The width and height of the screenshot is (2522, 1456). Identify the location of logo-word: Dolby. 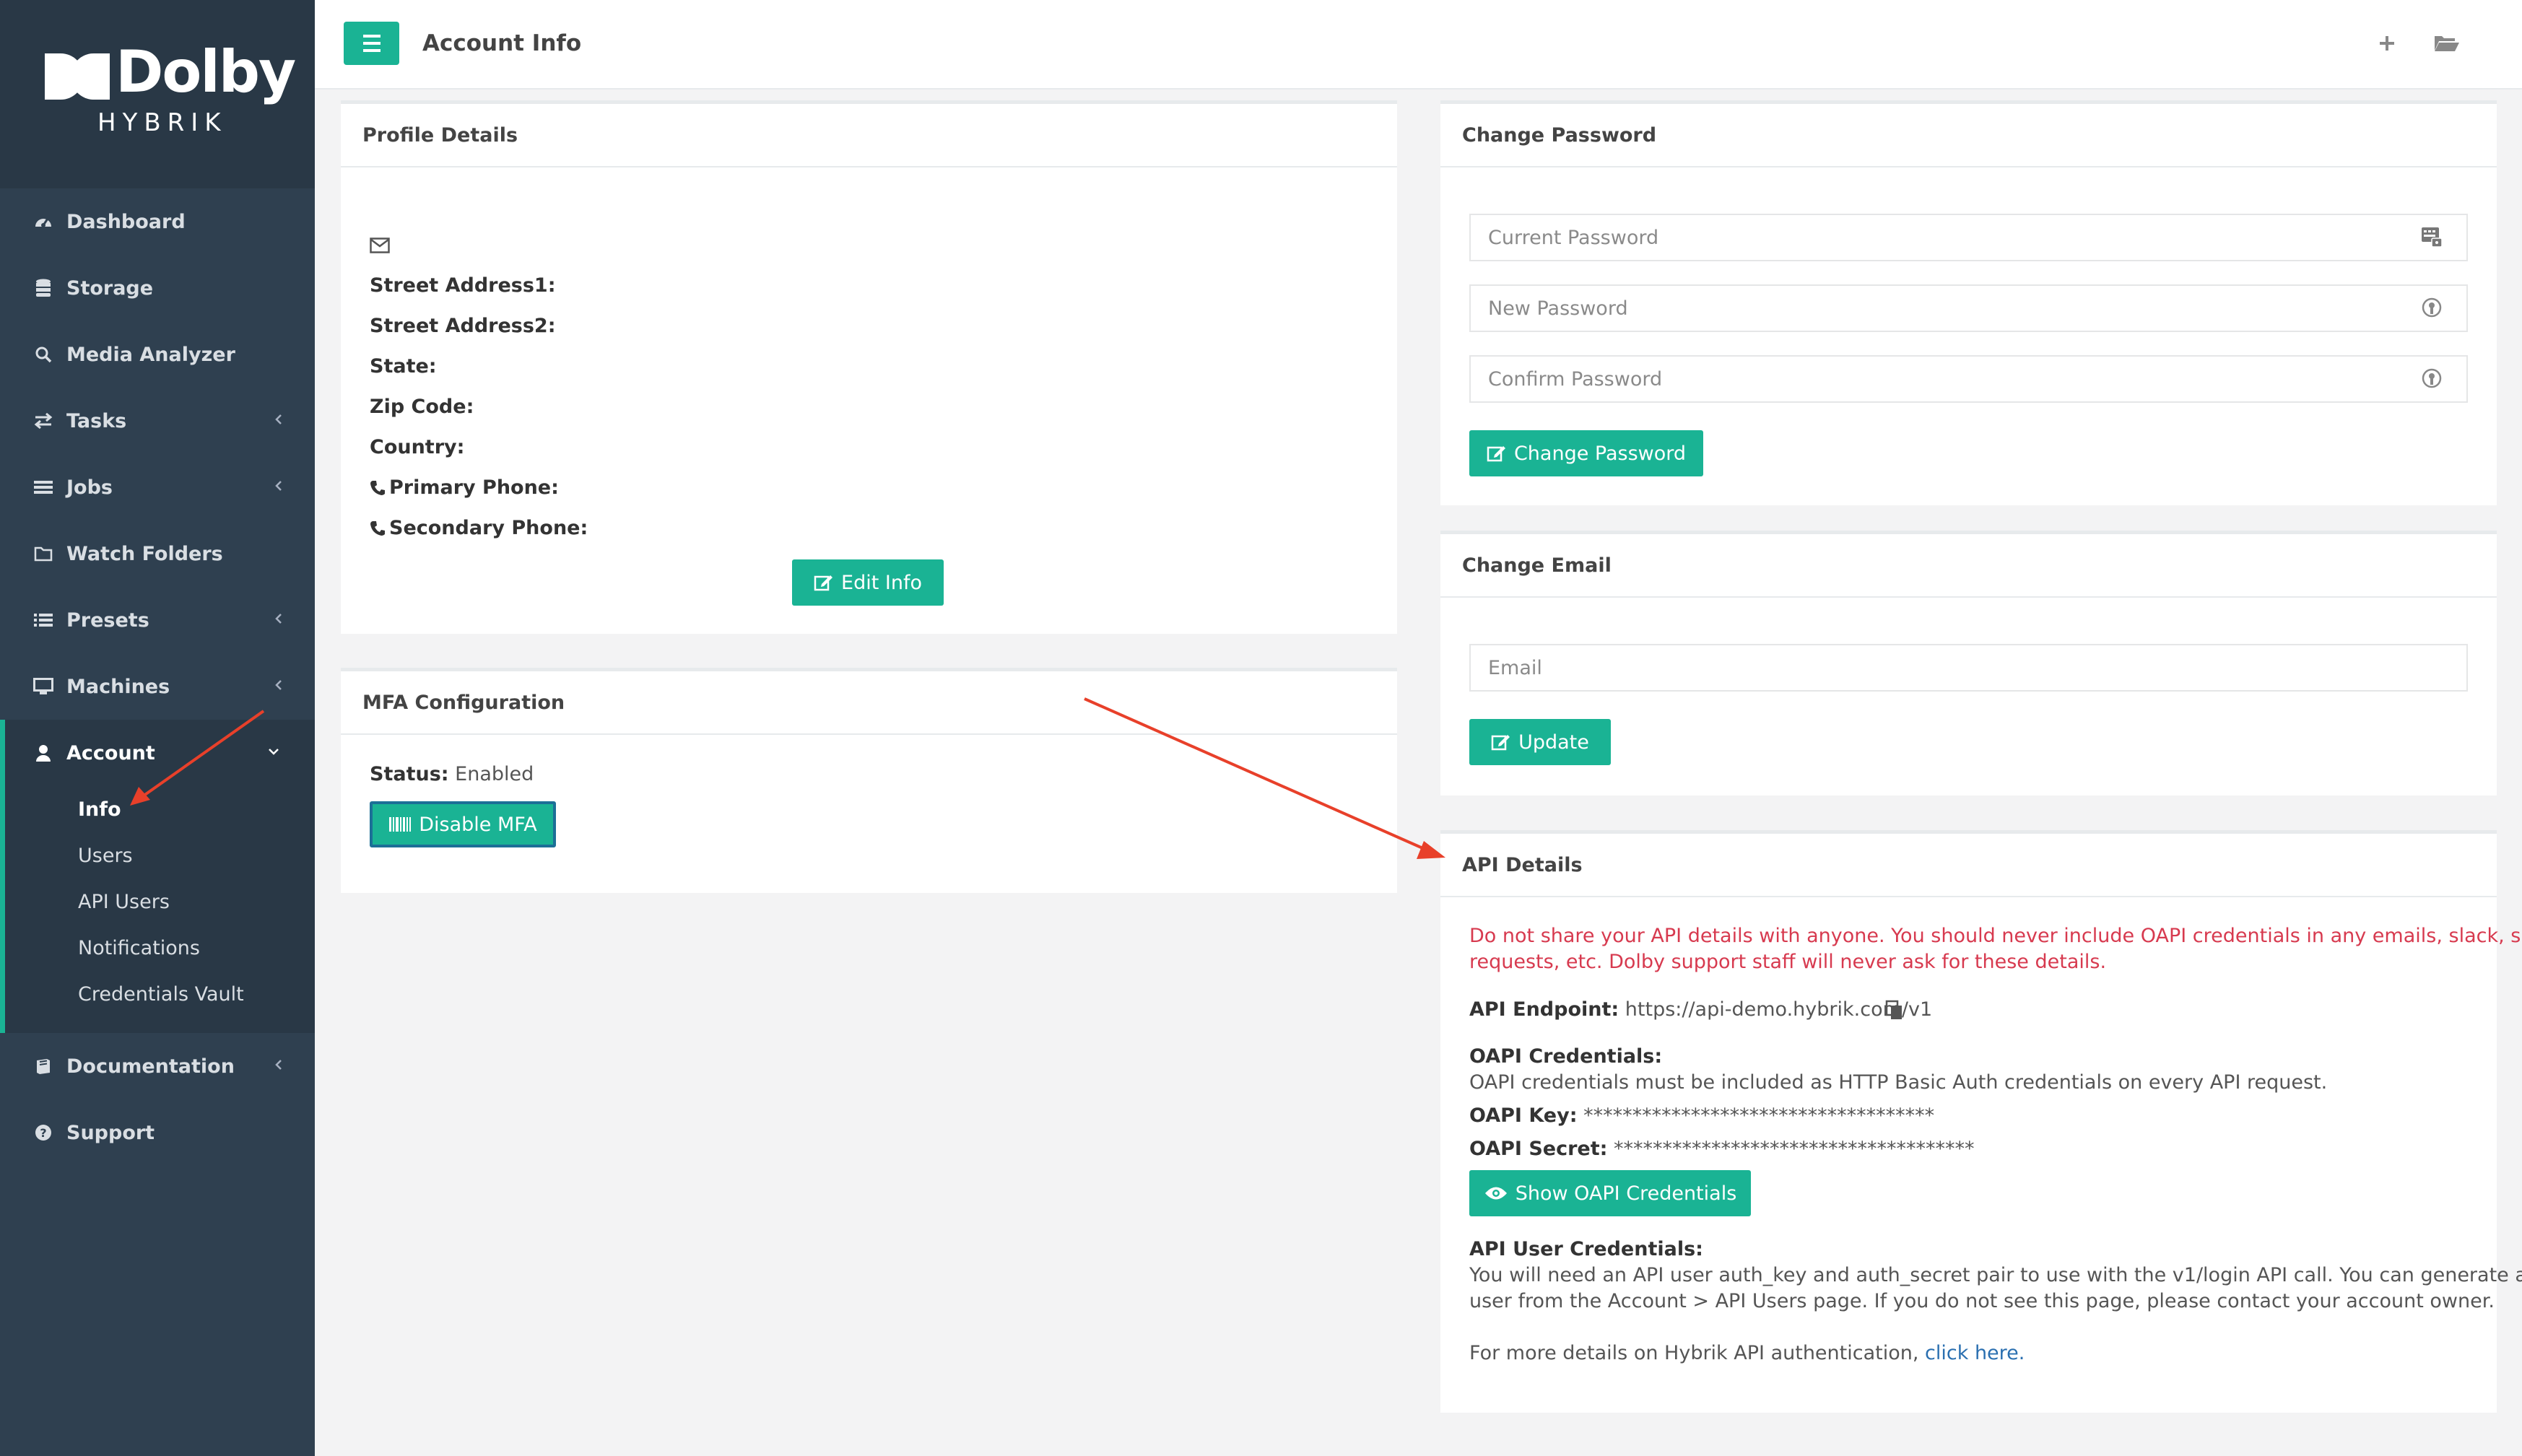
(206, 71).